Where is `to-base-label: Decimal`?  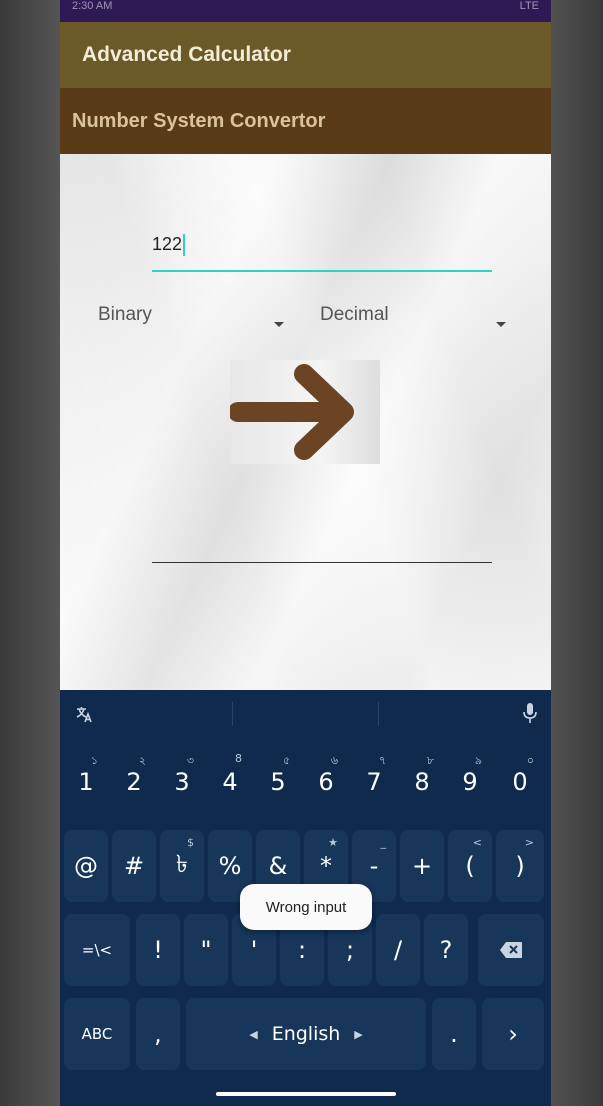
to-base-label: Decimal is located at coordinates (354, 314).